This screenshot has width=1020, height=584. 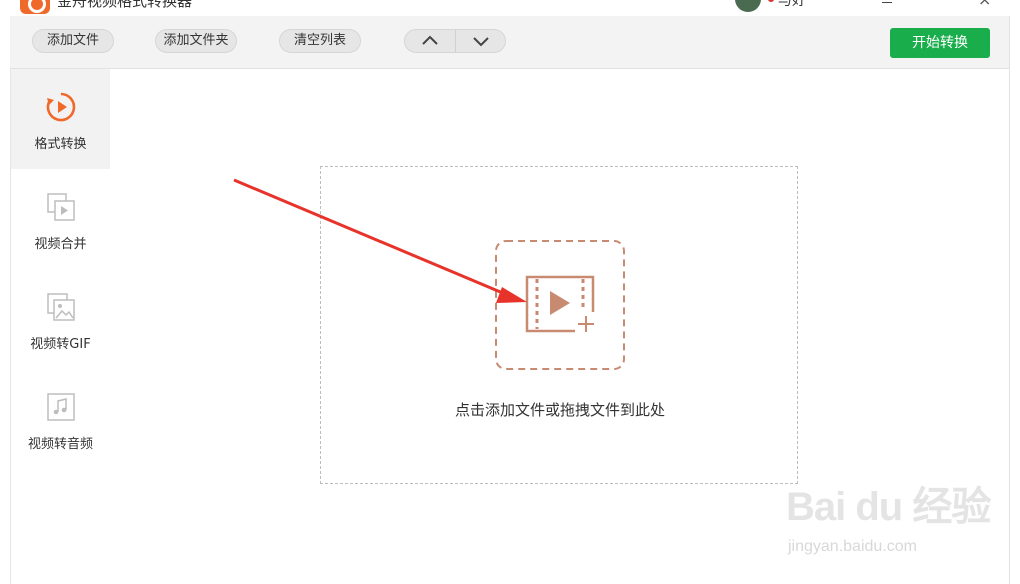 What do you see at coordinates (510, 8) in the screenshot?
I see `title-bar: 金舟视频格式转换器 与好 ×` at bounding box center [510, 8].